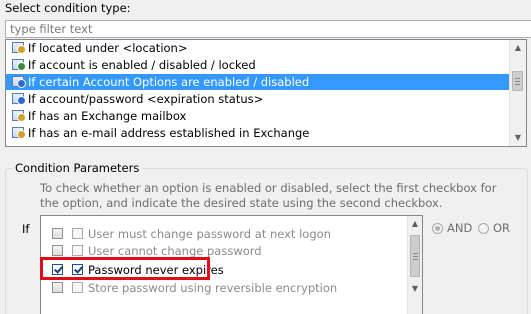 Image resolution: width=531 pixels, height=314 pixels. I want to click on highlight-box, so click(125, 268).